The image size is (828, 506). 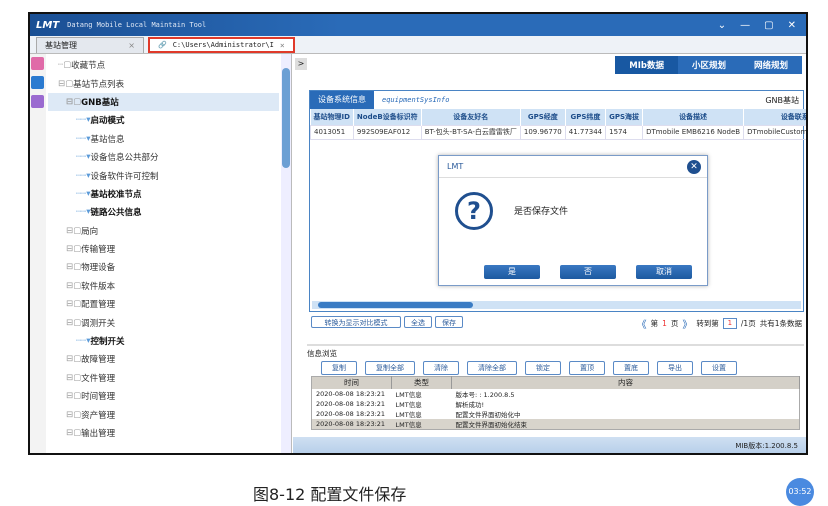 I want to click on column-header: 基站物理ID, so click(x=332, y=117).